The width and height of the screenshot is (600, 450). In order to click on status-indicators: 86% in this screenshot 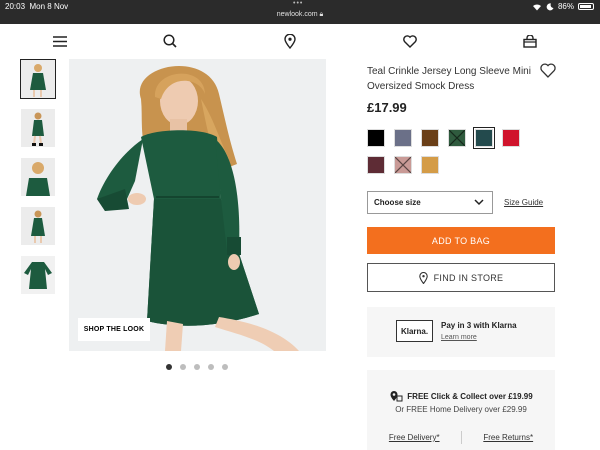, I will do `click(563, 6)`.